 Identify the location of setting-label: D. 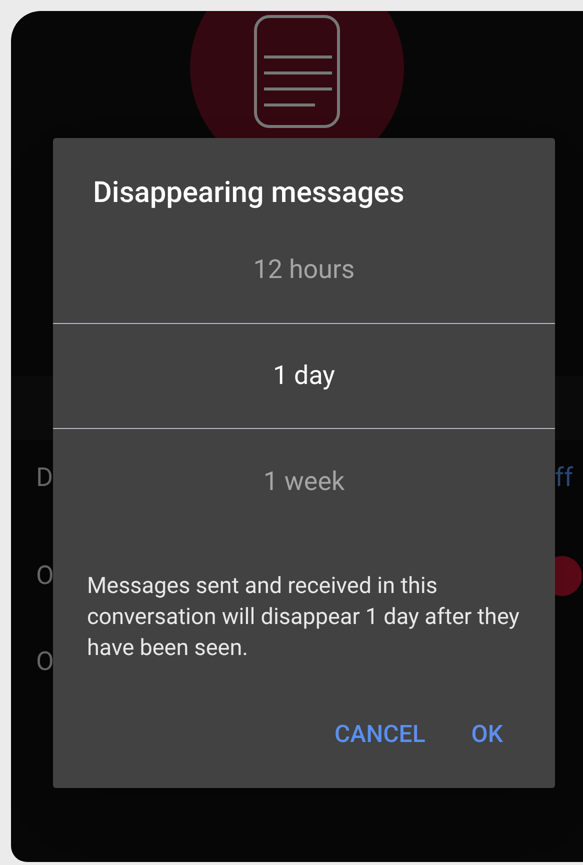
(45, 478).